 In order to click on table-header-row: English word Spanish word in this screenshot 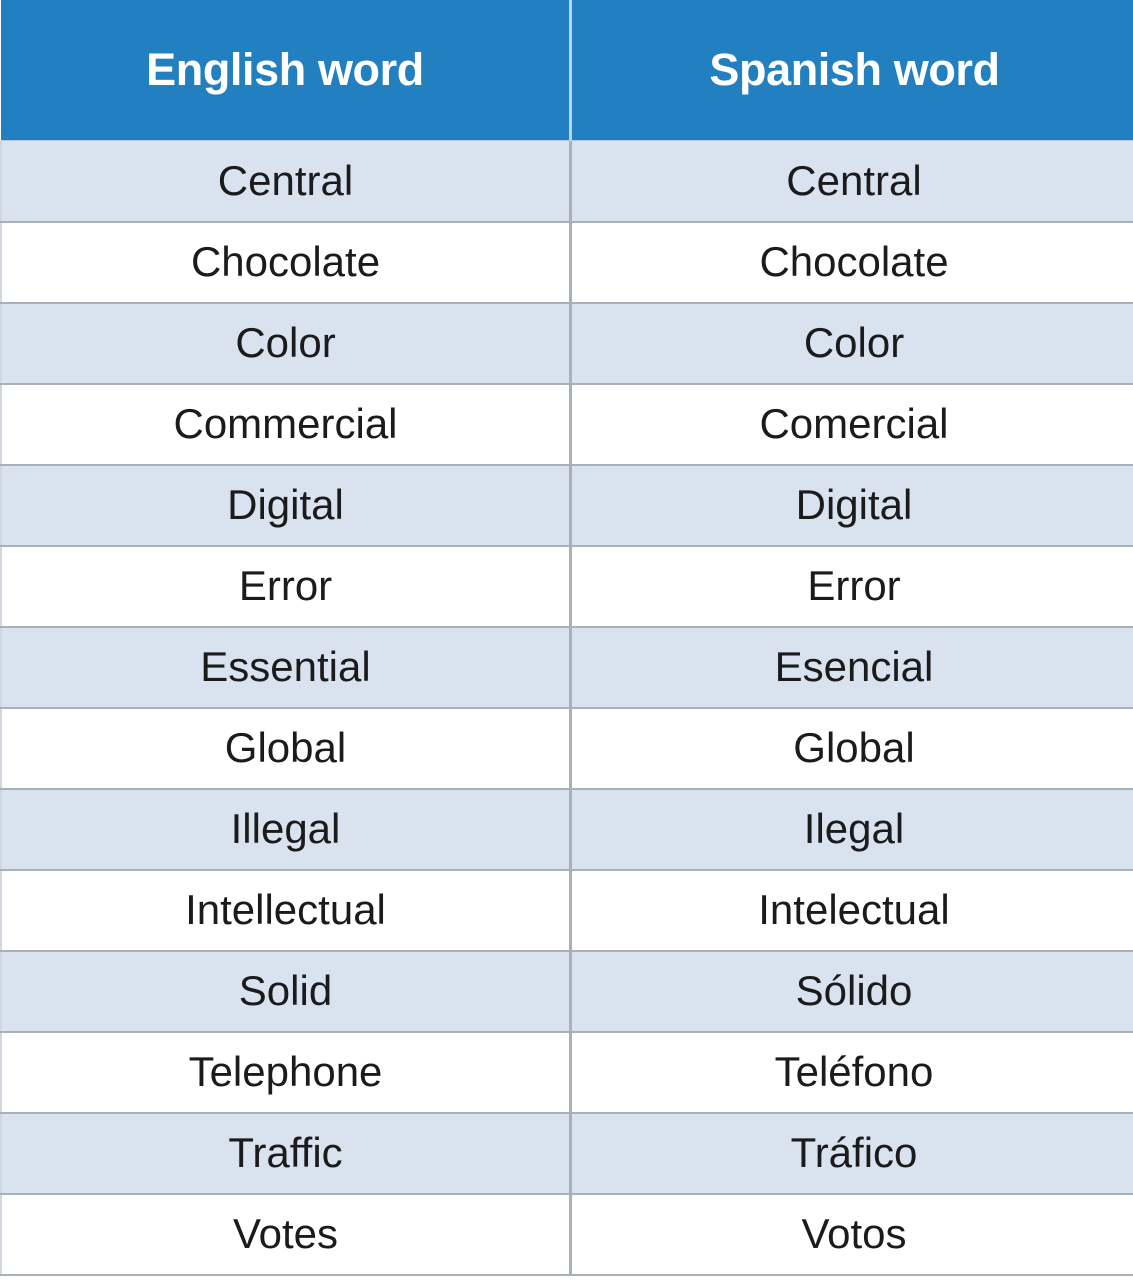, I will do `click(567, 70)`.